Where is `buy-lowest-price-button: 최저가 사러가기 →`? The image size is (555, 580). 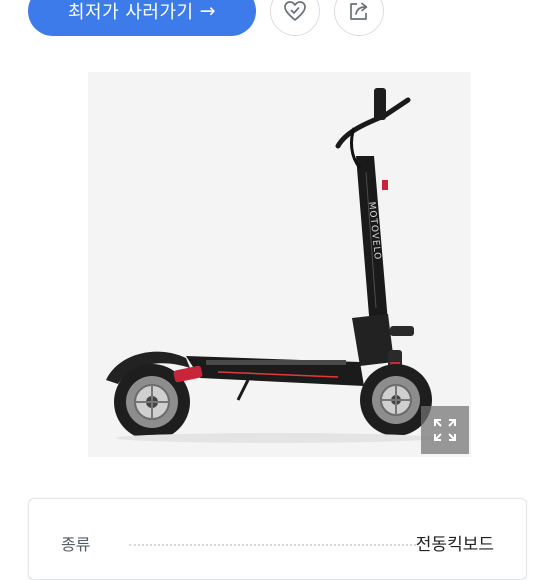
buy-lowest-price-button: 최저가 사러가기 → is located at coordinates (142, 18).